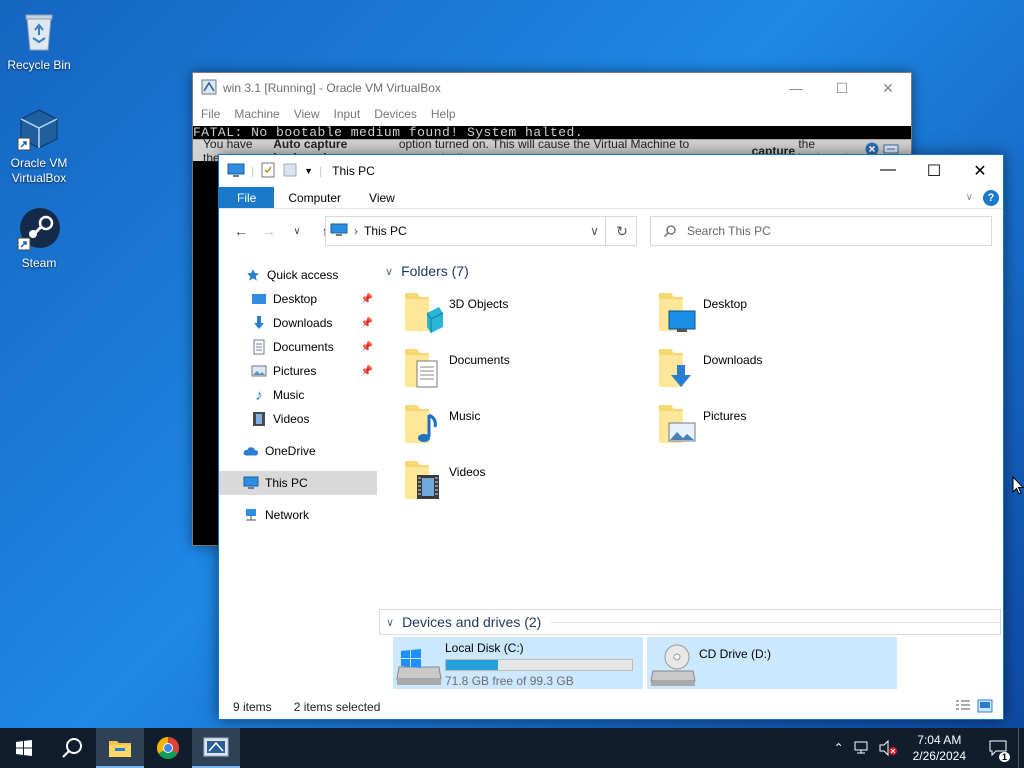 This screenshot has width=1024, height=768. What do you see at coordinates (298, 419) in the screenshot?
I see `nav-item-videos: Videos` at bounding box center [298, 419].